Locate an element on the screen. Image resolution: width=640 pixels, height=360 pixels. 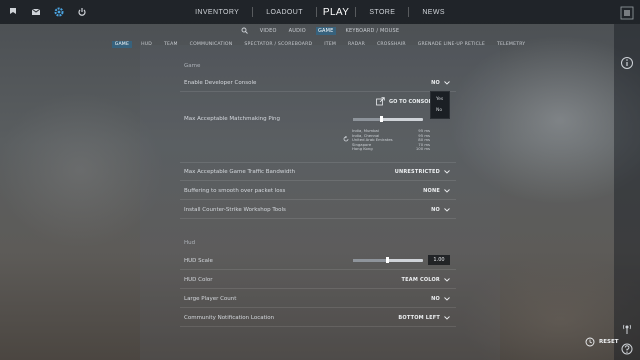
nav-news: NEWS is located at coordinates (433, 12).